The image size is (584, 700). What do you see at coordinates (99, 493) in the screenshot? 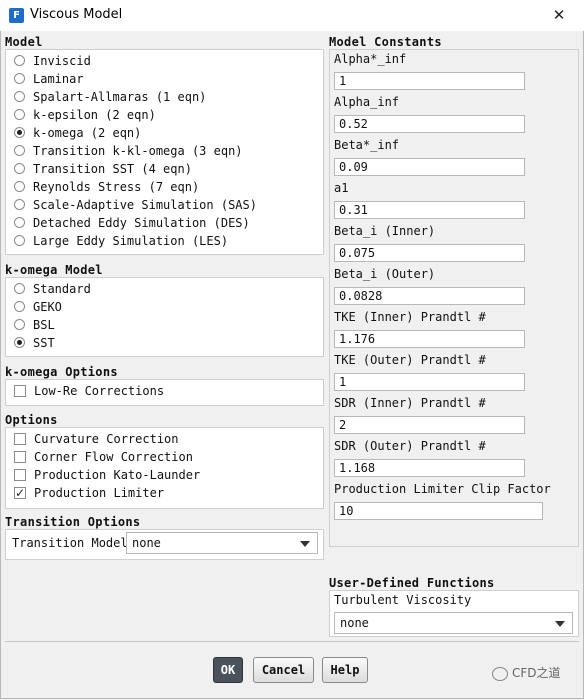
I see `checkbox-label: Production Limiter` at bounding box center [99, 493].